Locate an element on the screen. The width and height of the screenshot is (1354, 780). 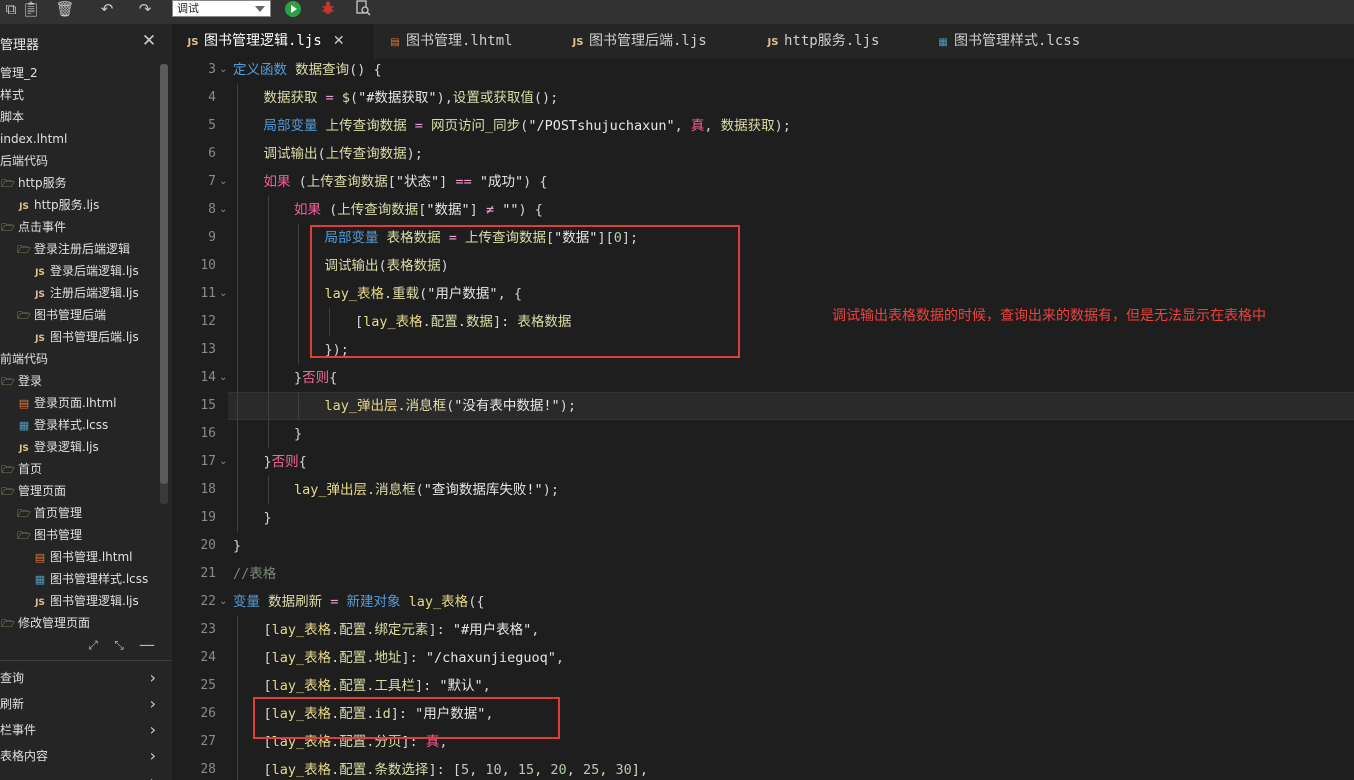
highlight-box is located at coordinates (525, 291).